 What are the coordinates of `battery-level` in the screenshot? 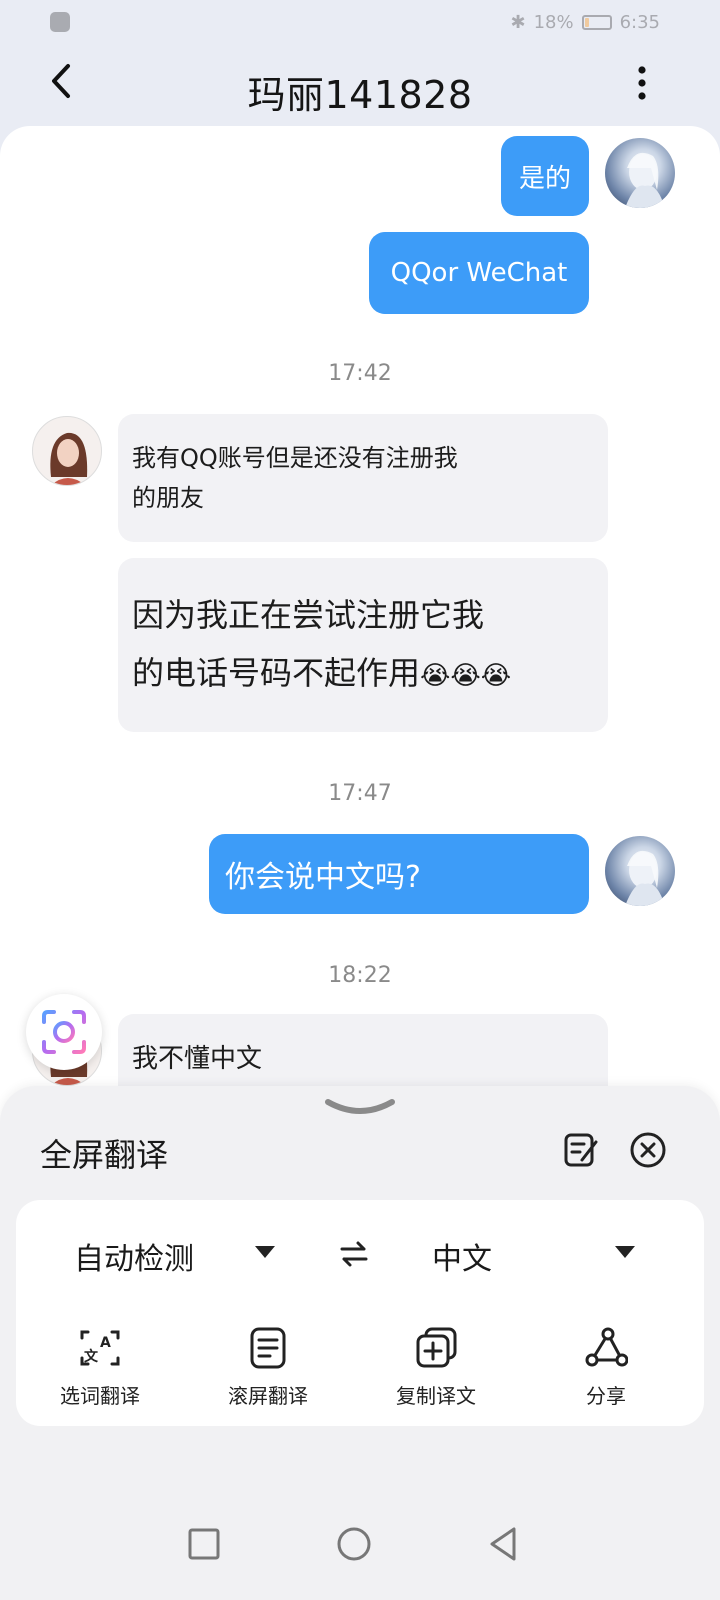 It's located at (586, 22).